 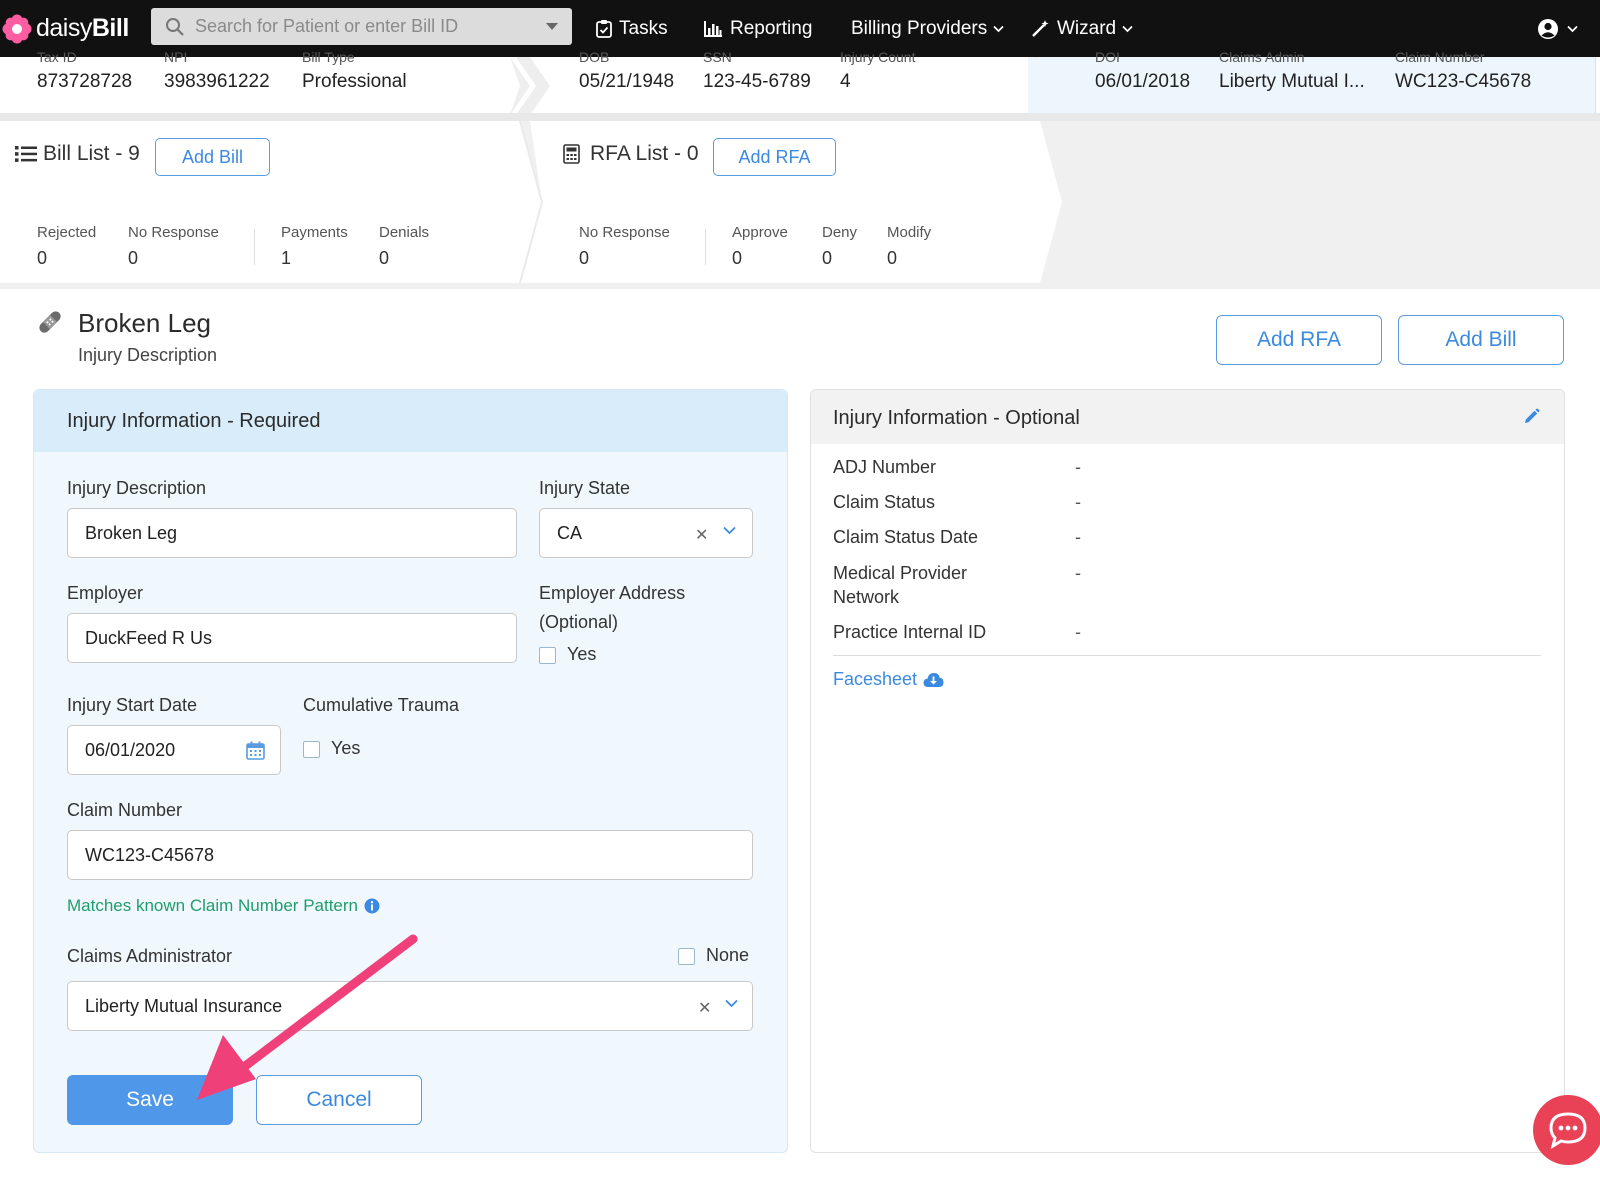 I want to click on cumulative-trauma-checkbox, so click(x=311, y=749).